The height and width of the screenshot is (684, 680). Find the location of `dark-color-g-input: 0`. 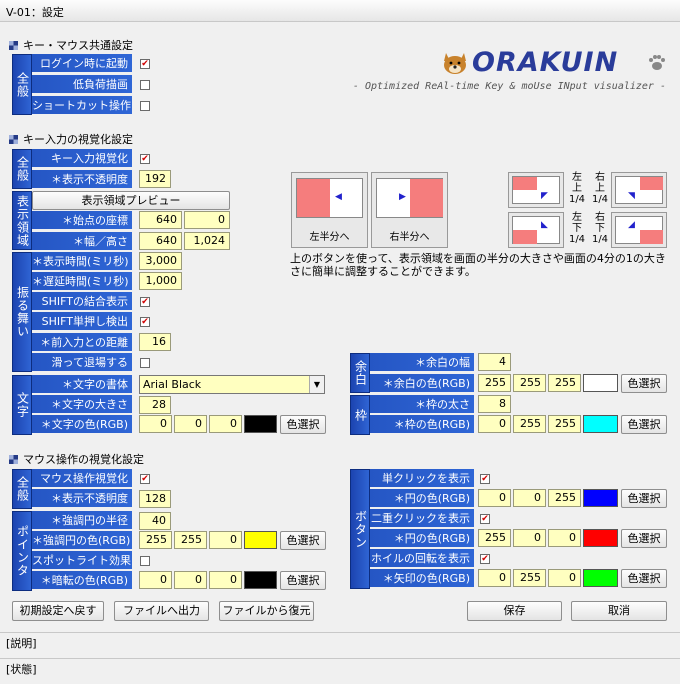

dark-color-g-input: 0 is located at coordinates (190, 580).